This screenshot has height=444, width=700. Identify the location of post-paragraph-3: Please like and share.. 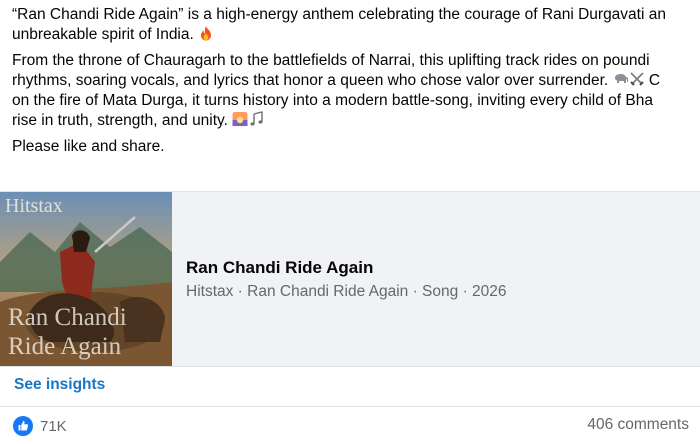
(88, 146).